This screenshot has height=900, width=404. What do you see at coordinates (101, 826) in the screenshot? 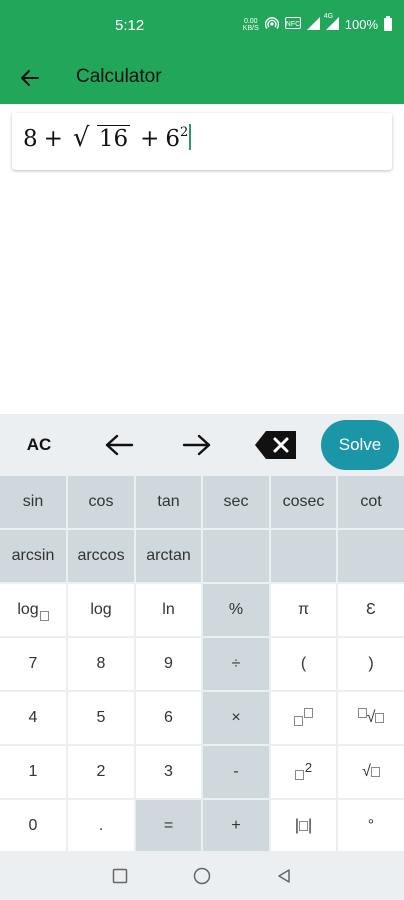
I see `key-decimal: .` at bounding box center [101, 826].